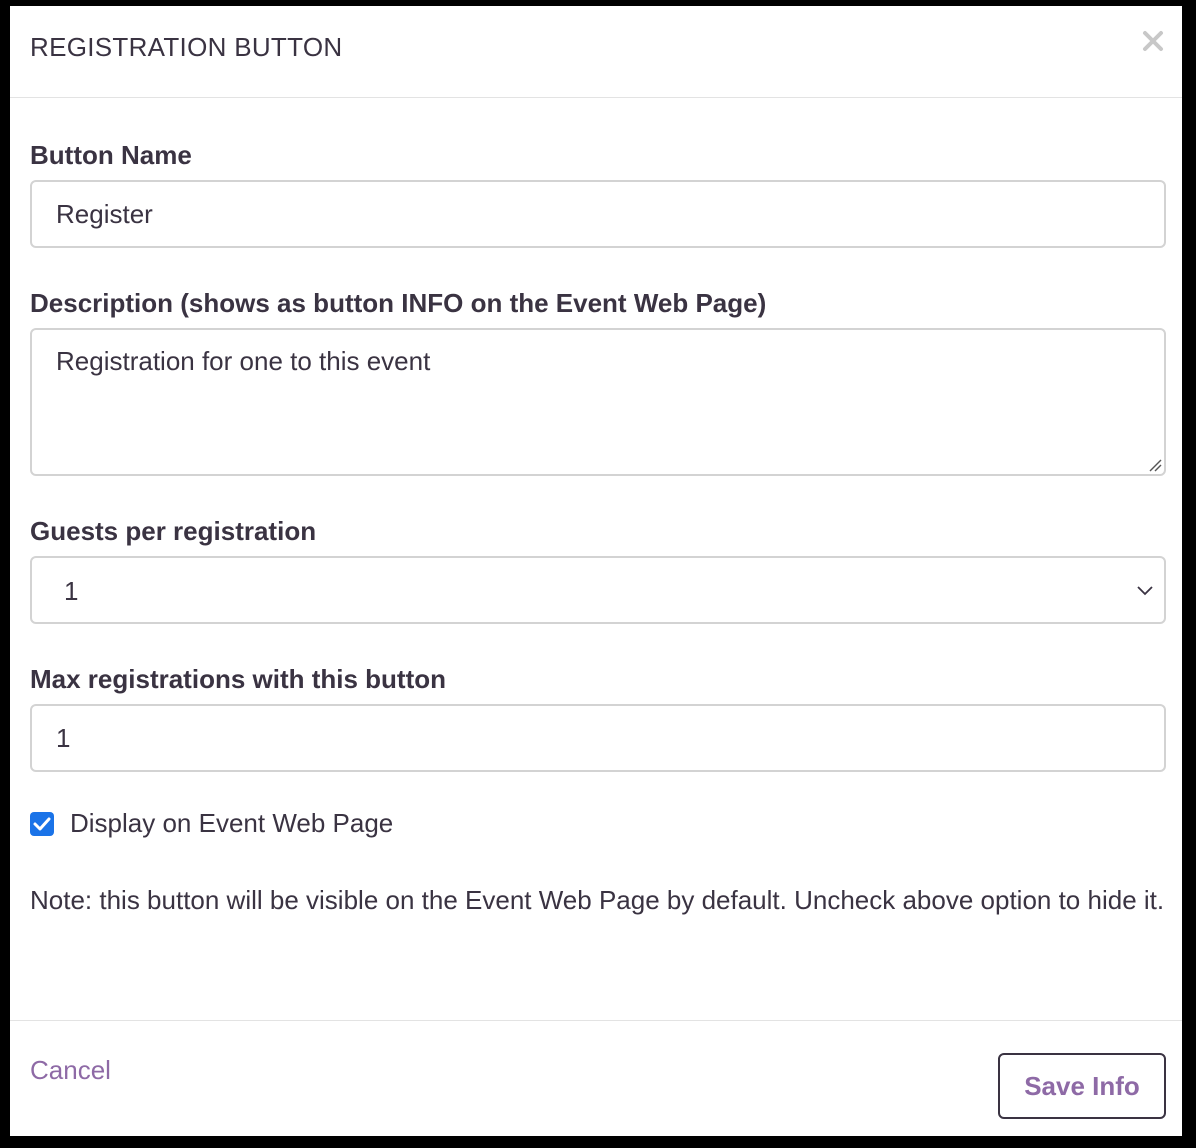 This screenshot has width=1196, height=1148. Describe the element at coordinates (186, 47) in the screenshot. I see `modal-title: REGISTRATION BUTTON` at that location.